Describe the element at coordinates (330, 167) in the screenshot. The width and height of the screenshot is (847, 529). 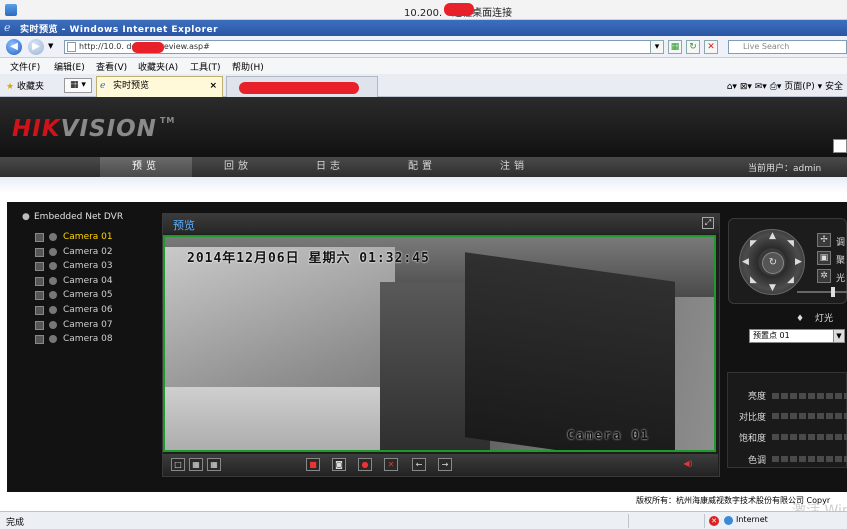
I see `nav-log: 日志` at that location.